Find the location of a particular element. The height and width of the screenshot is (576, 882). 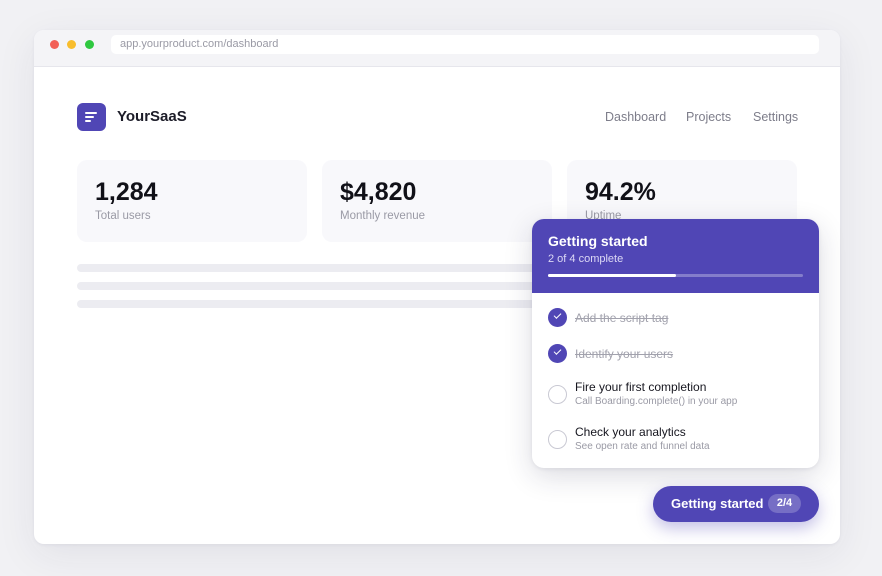

stat-value: $4,820 is located at coordinates (378, 192).